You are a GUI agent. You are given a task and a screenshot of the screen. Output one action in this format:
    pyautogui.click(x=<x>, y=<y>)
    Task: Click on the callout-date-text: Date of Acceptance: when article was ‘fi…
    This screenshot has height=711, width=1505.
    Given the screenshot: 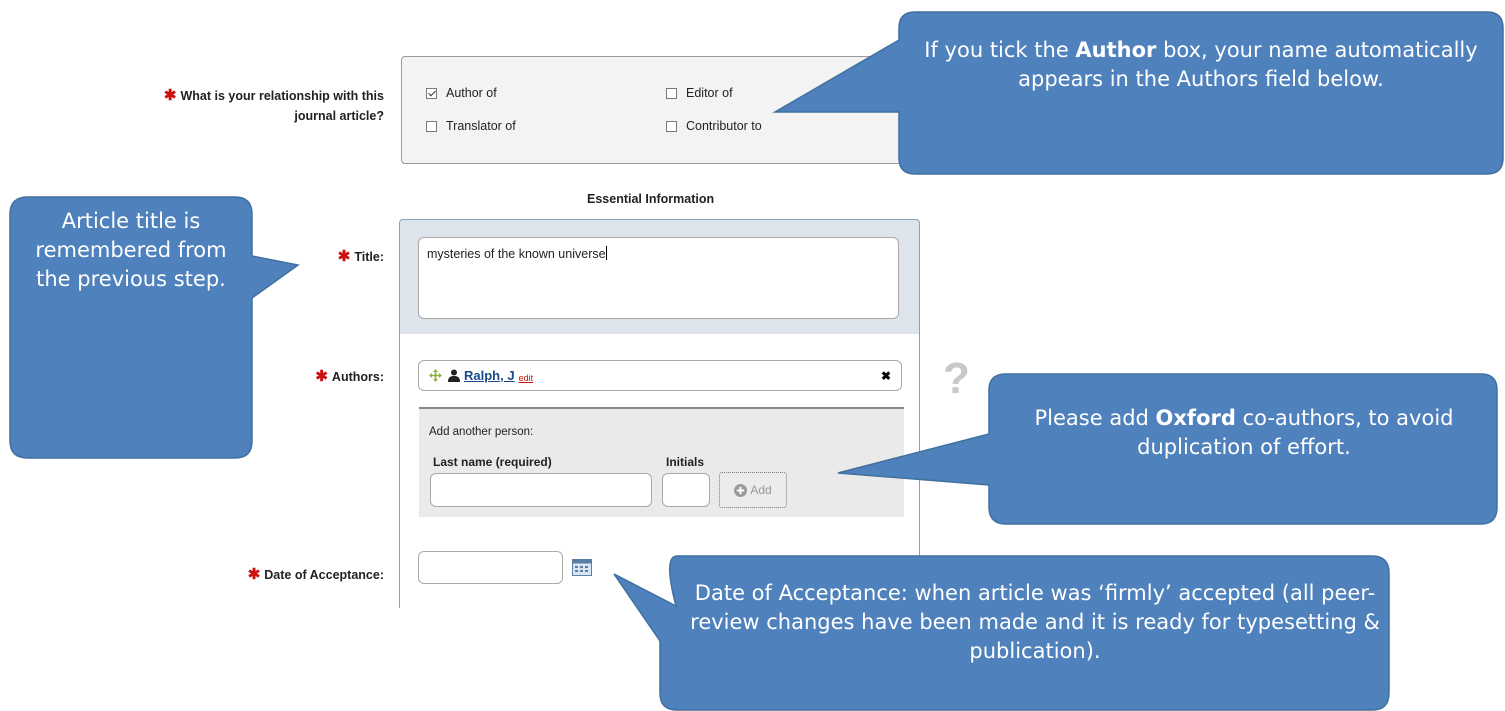 What is the action you would take?
    pyautogui.click(x=1035, y=622)
    